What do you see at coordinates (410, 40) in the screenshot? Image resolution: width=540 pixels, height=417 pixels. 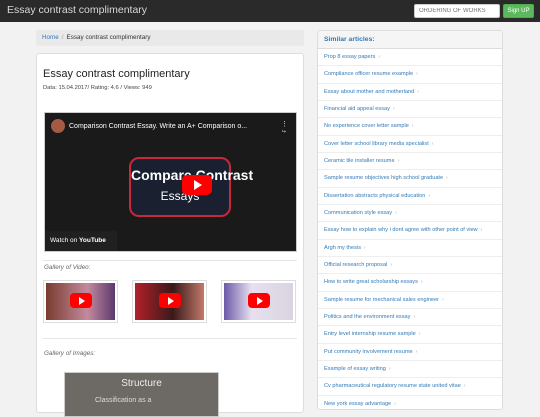 I see `sidebar-title: Similar articles:` at bounding box center [410, 40].